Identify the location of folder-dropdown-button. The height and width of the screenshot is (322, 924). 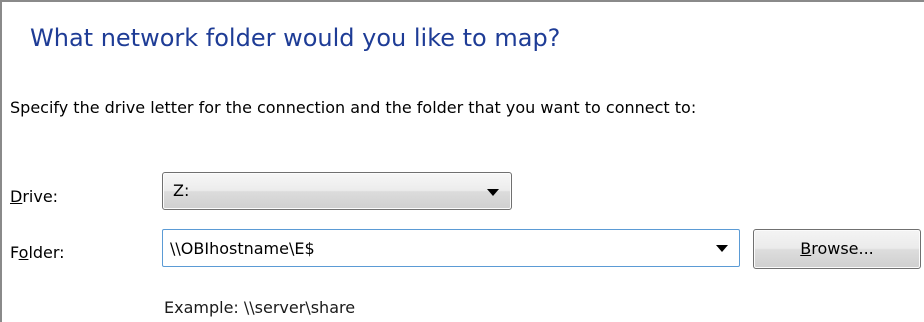
(722, 248).